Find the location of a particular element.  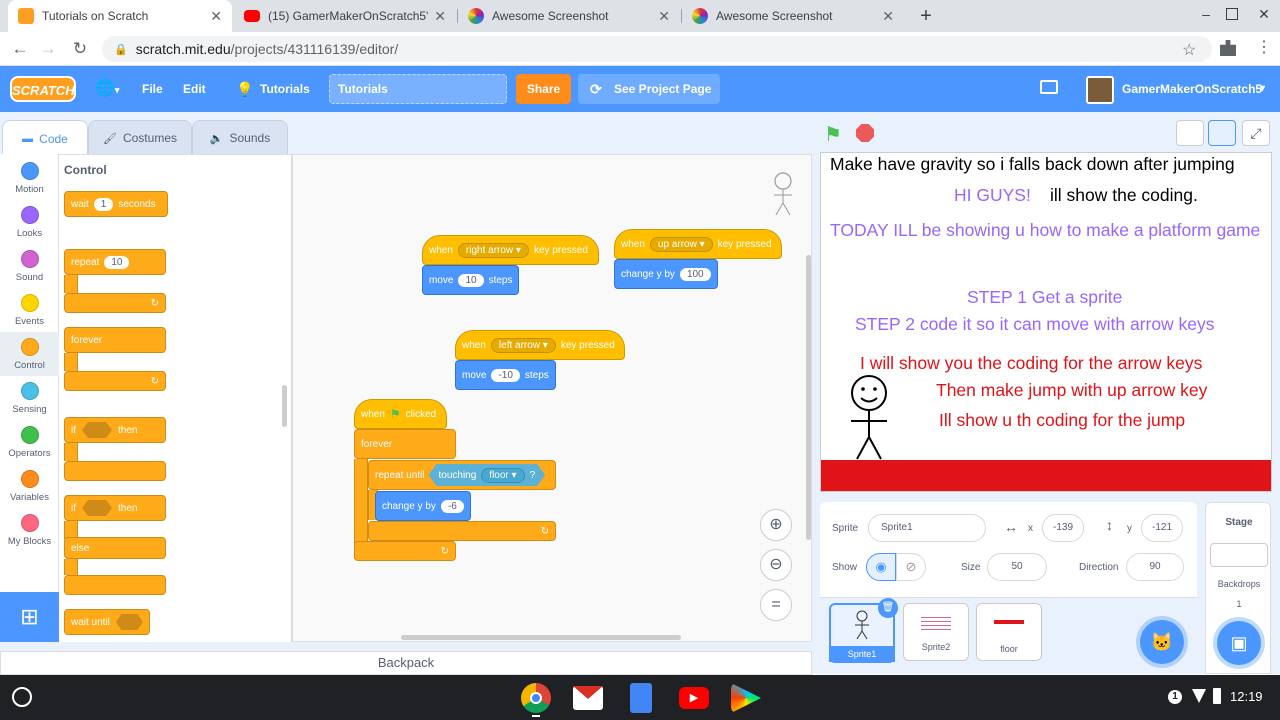

key-dropdown: up arrow ▾ is located at coordinates (681, 244).